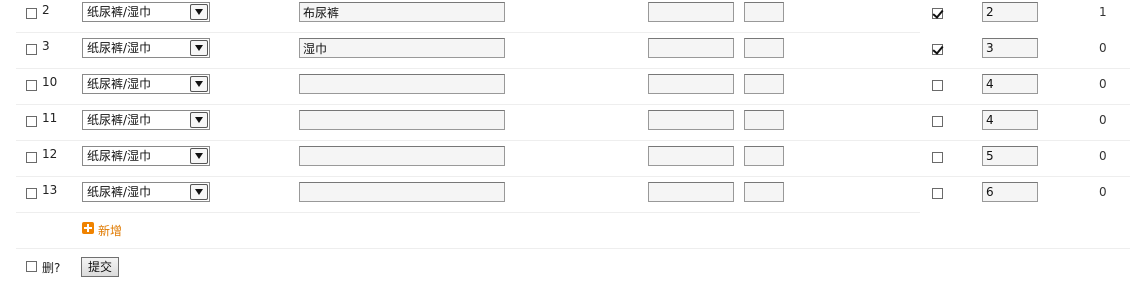  I want to click on table-row: 10 纸尿裤/湿巾 0, so click(565, 87).